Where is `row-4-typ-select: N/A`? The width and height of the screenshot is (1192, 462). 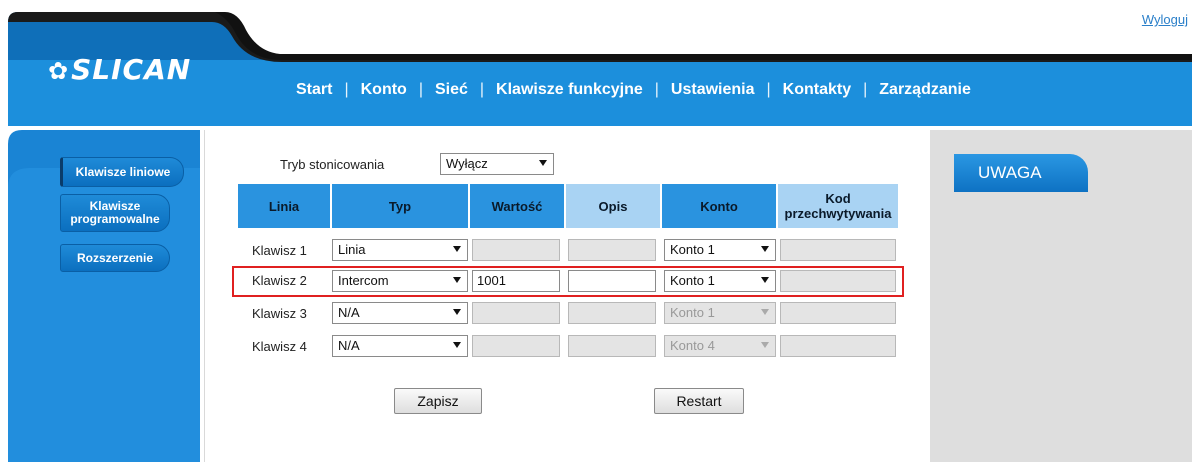
row-4-typ-select: N/A is located at coordinates (400, 346).